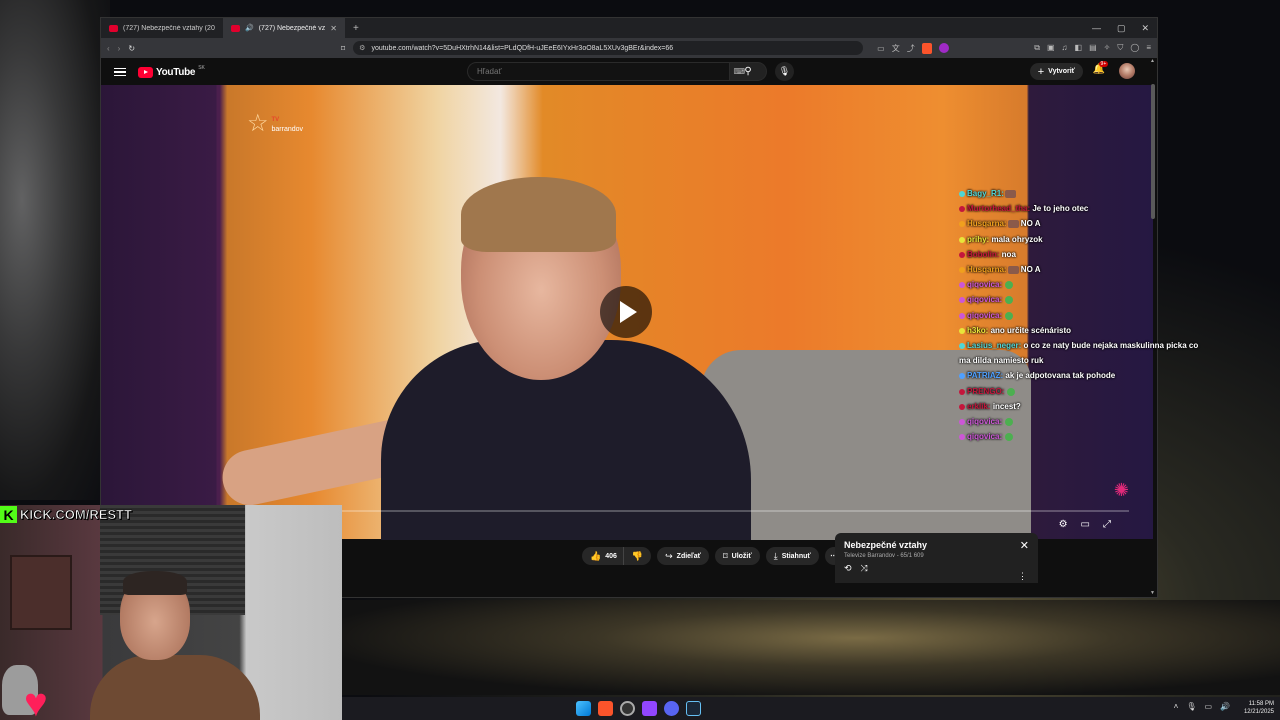 The height and width of the screenshot is (720, 1280). I want to click on chevron-up-icon: ˄, so click(1176, 706).